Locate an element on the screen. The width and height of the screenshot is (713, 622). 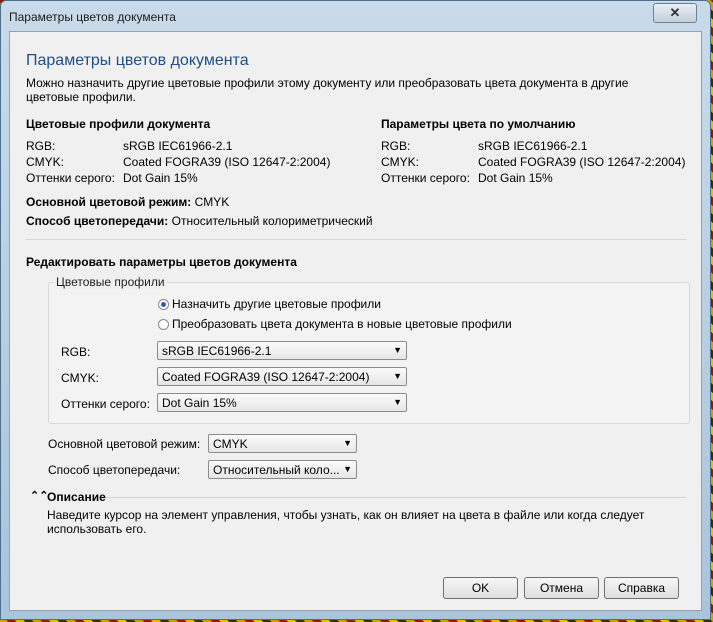
doc-rgb-label: RGB: is located at coordinates (41, 146).